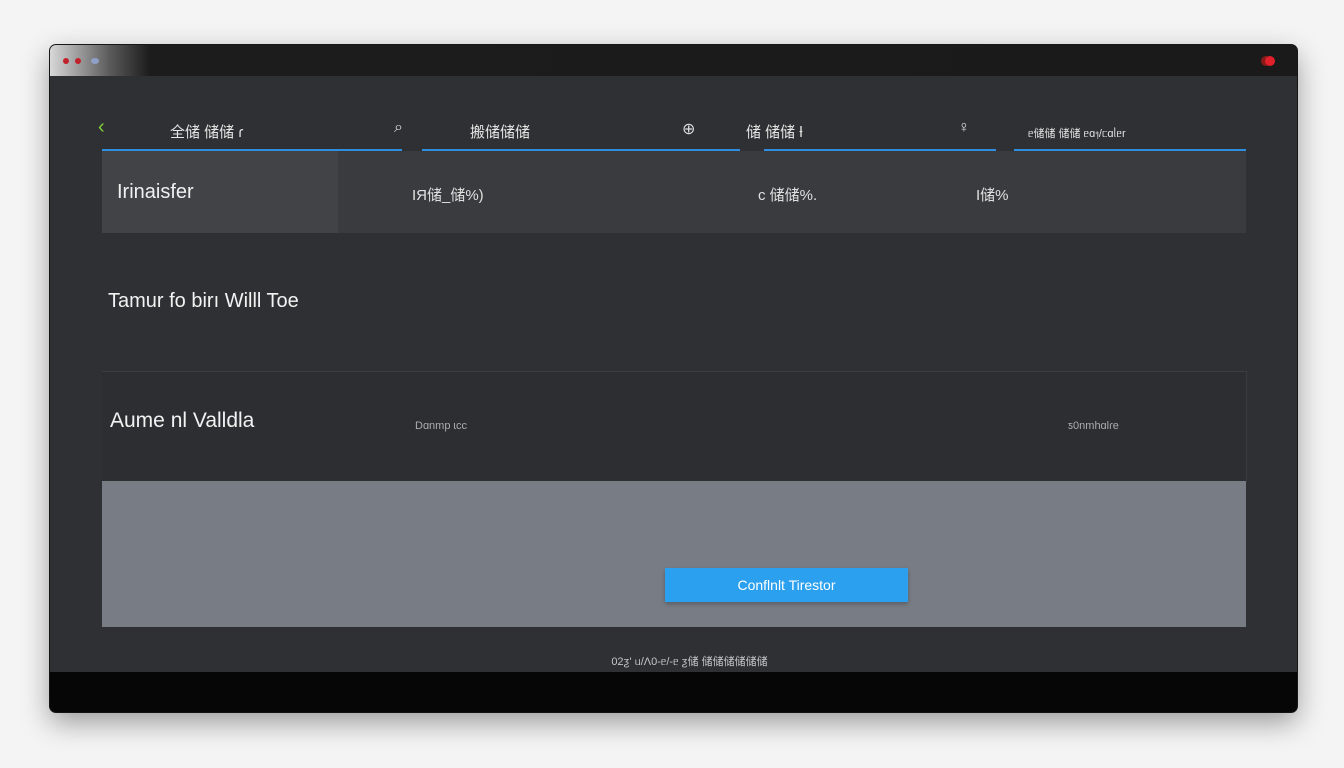 This screenshot has height=768, width=1344. I want to click on summary-row: Irinaisfer IЯ储_储%) ᴄ 储储%. I储%, so click(674, 192).